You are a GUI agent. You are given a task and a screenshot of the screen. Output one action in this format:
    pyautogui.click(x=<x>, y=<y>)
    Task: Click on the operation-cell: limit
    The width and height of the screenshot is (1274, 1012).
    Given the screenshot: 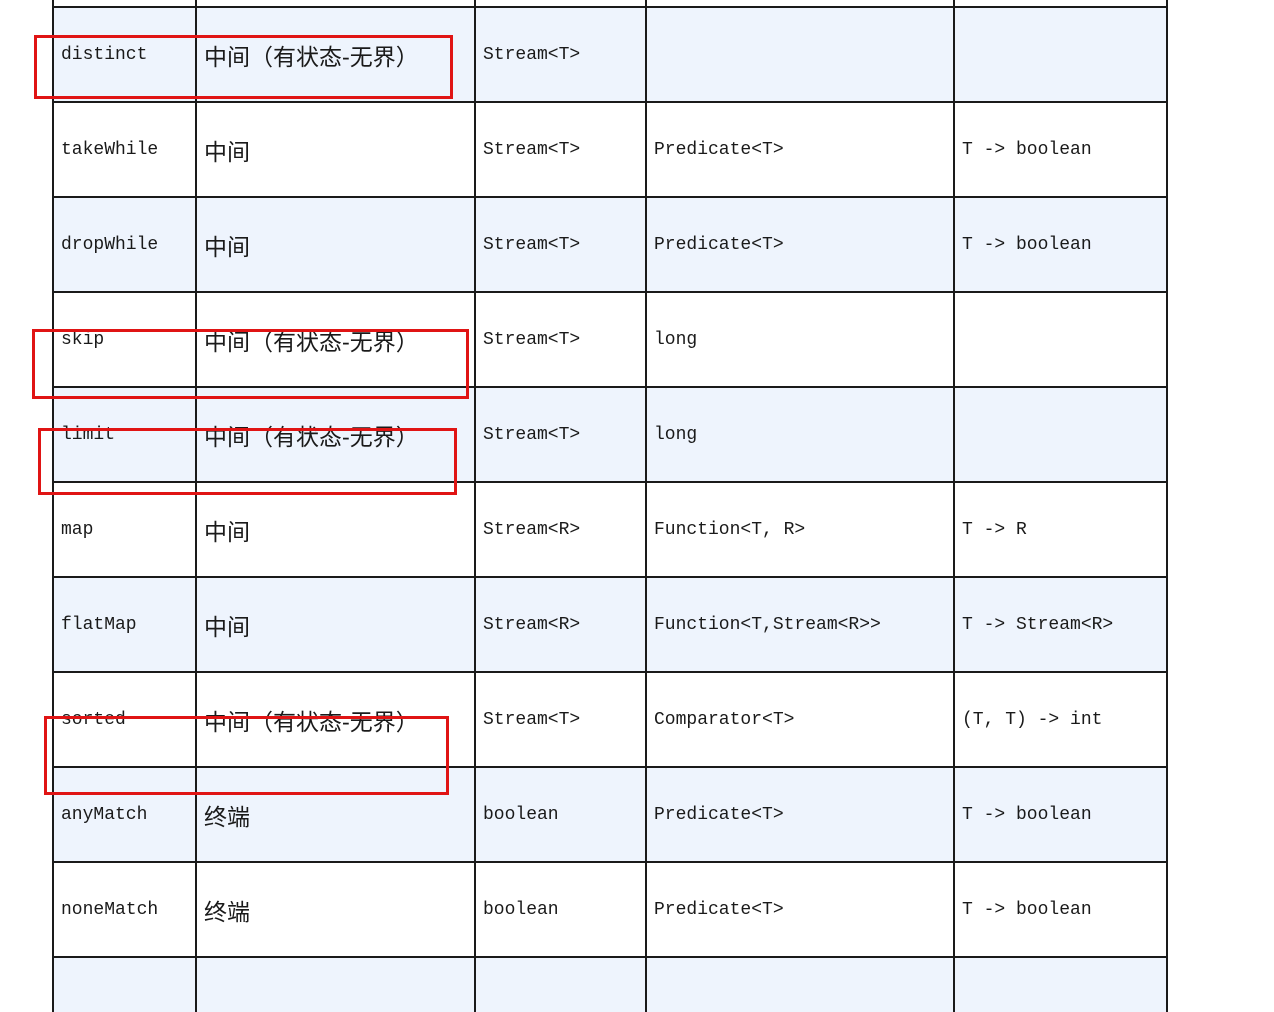 What is the action you would take?
    pyautogui.click(x=124, y=434)
    